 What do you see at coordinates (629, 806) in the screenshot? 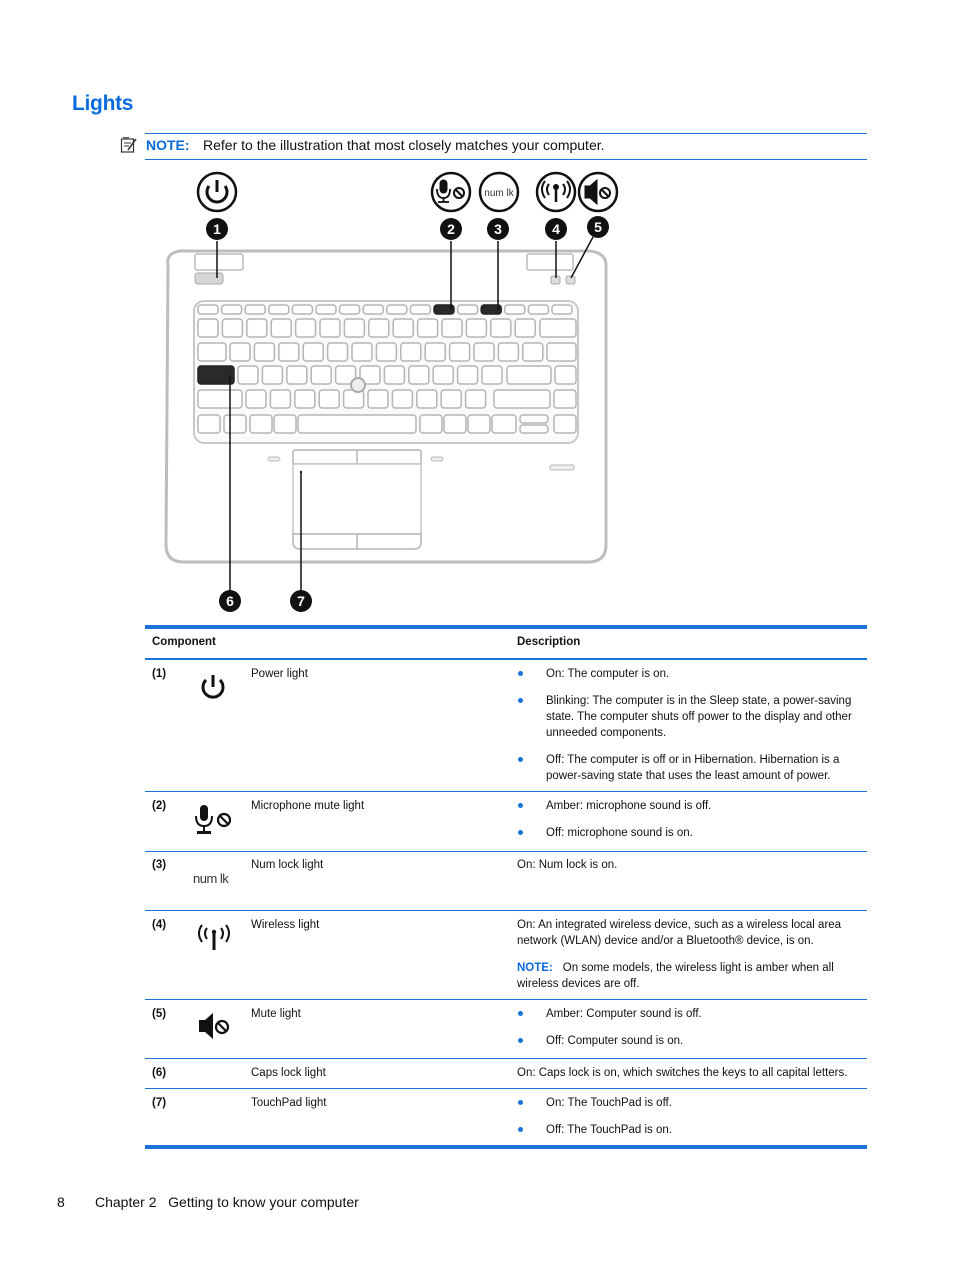
I see `description-bullet: Amber: microphone sound is off.` at bounding box center [629, 806].